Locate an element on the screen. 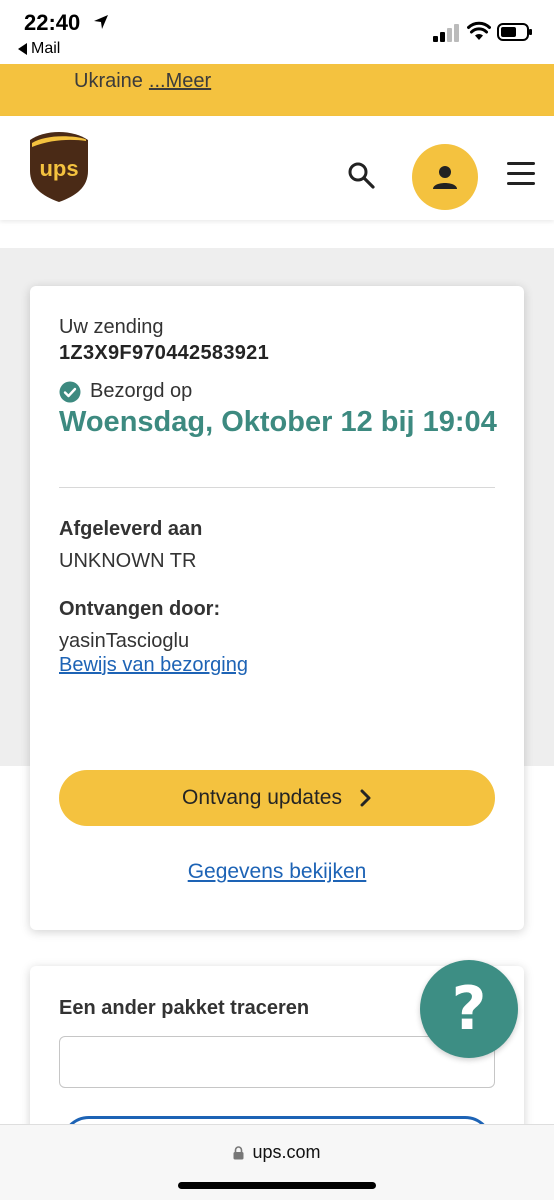 This screenshot has width=554, height=1200. ups-shield-logo: ups is located at coordinates (59, 167).